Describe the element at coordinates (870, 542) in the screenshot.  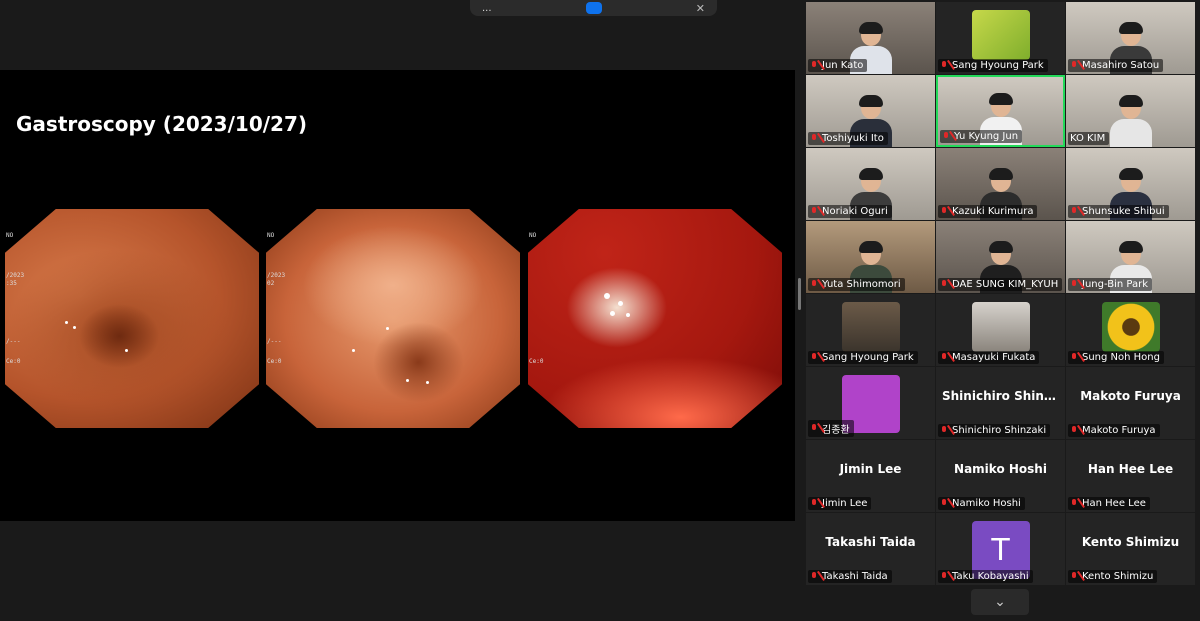
I see `participant-display-name: Takashi Taida` at that location.